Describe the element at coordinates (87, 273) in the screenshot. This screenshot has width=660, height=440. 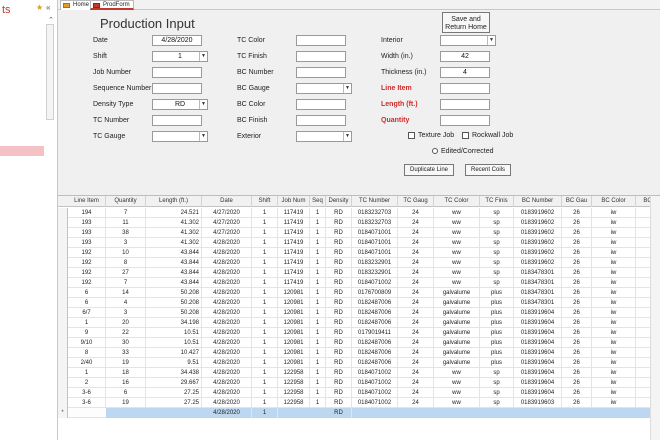
I see `table-cell: 192` at that location.